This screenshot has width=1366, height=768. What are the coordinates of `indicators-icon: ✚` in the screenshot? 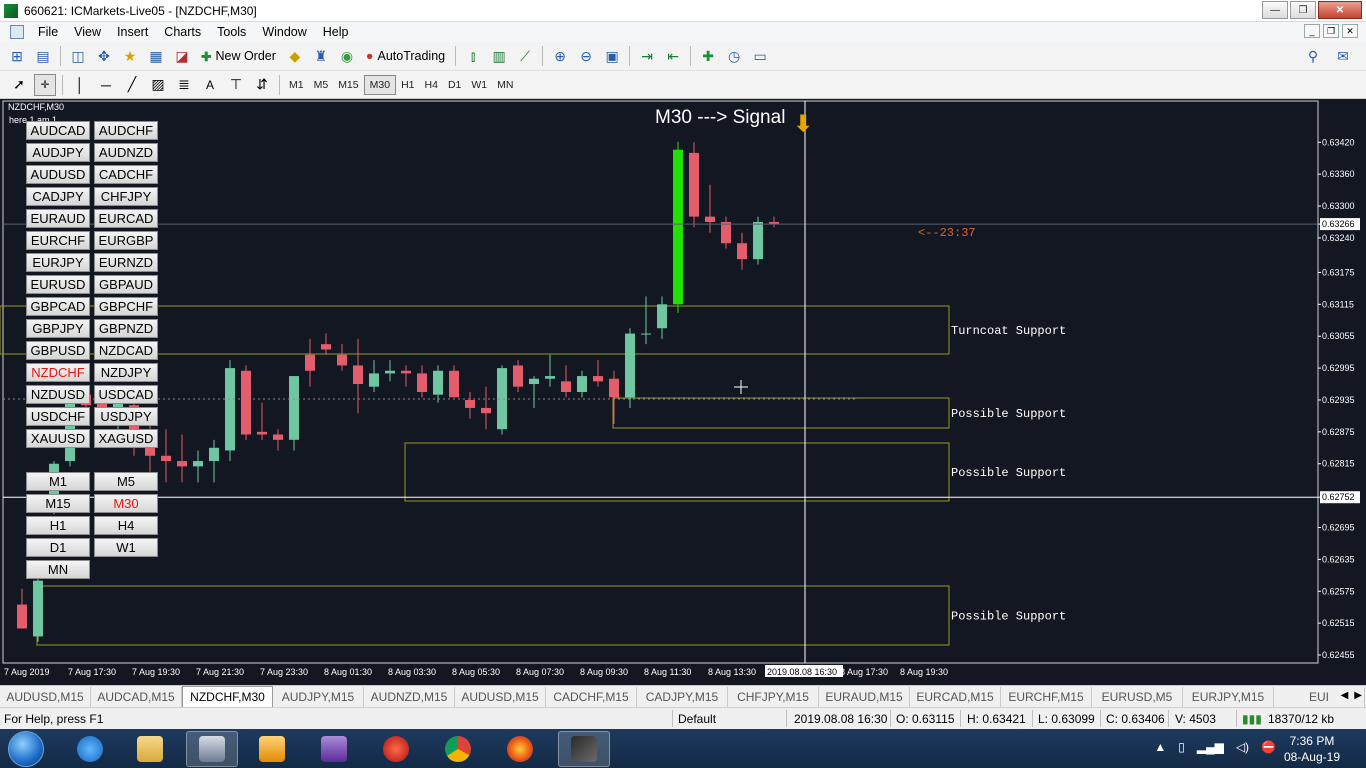 It's located at (708, 56).